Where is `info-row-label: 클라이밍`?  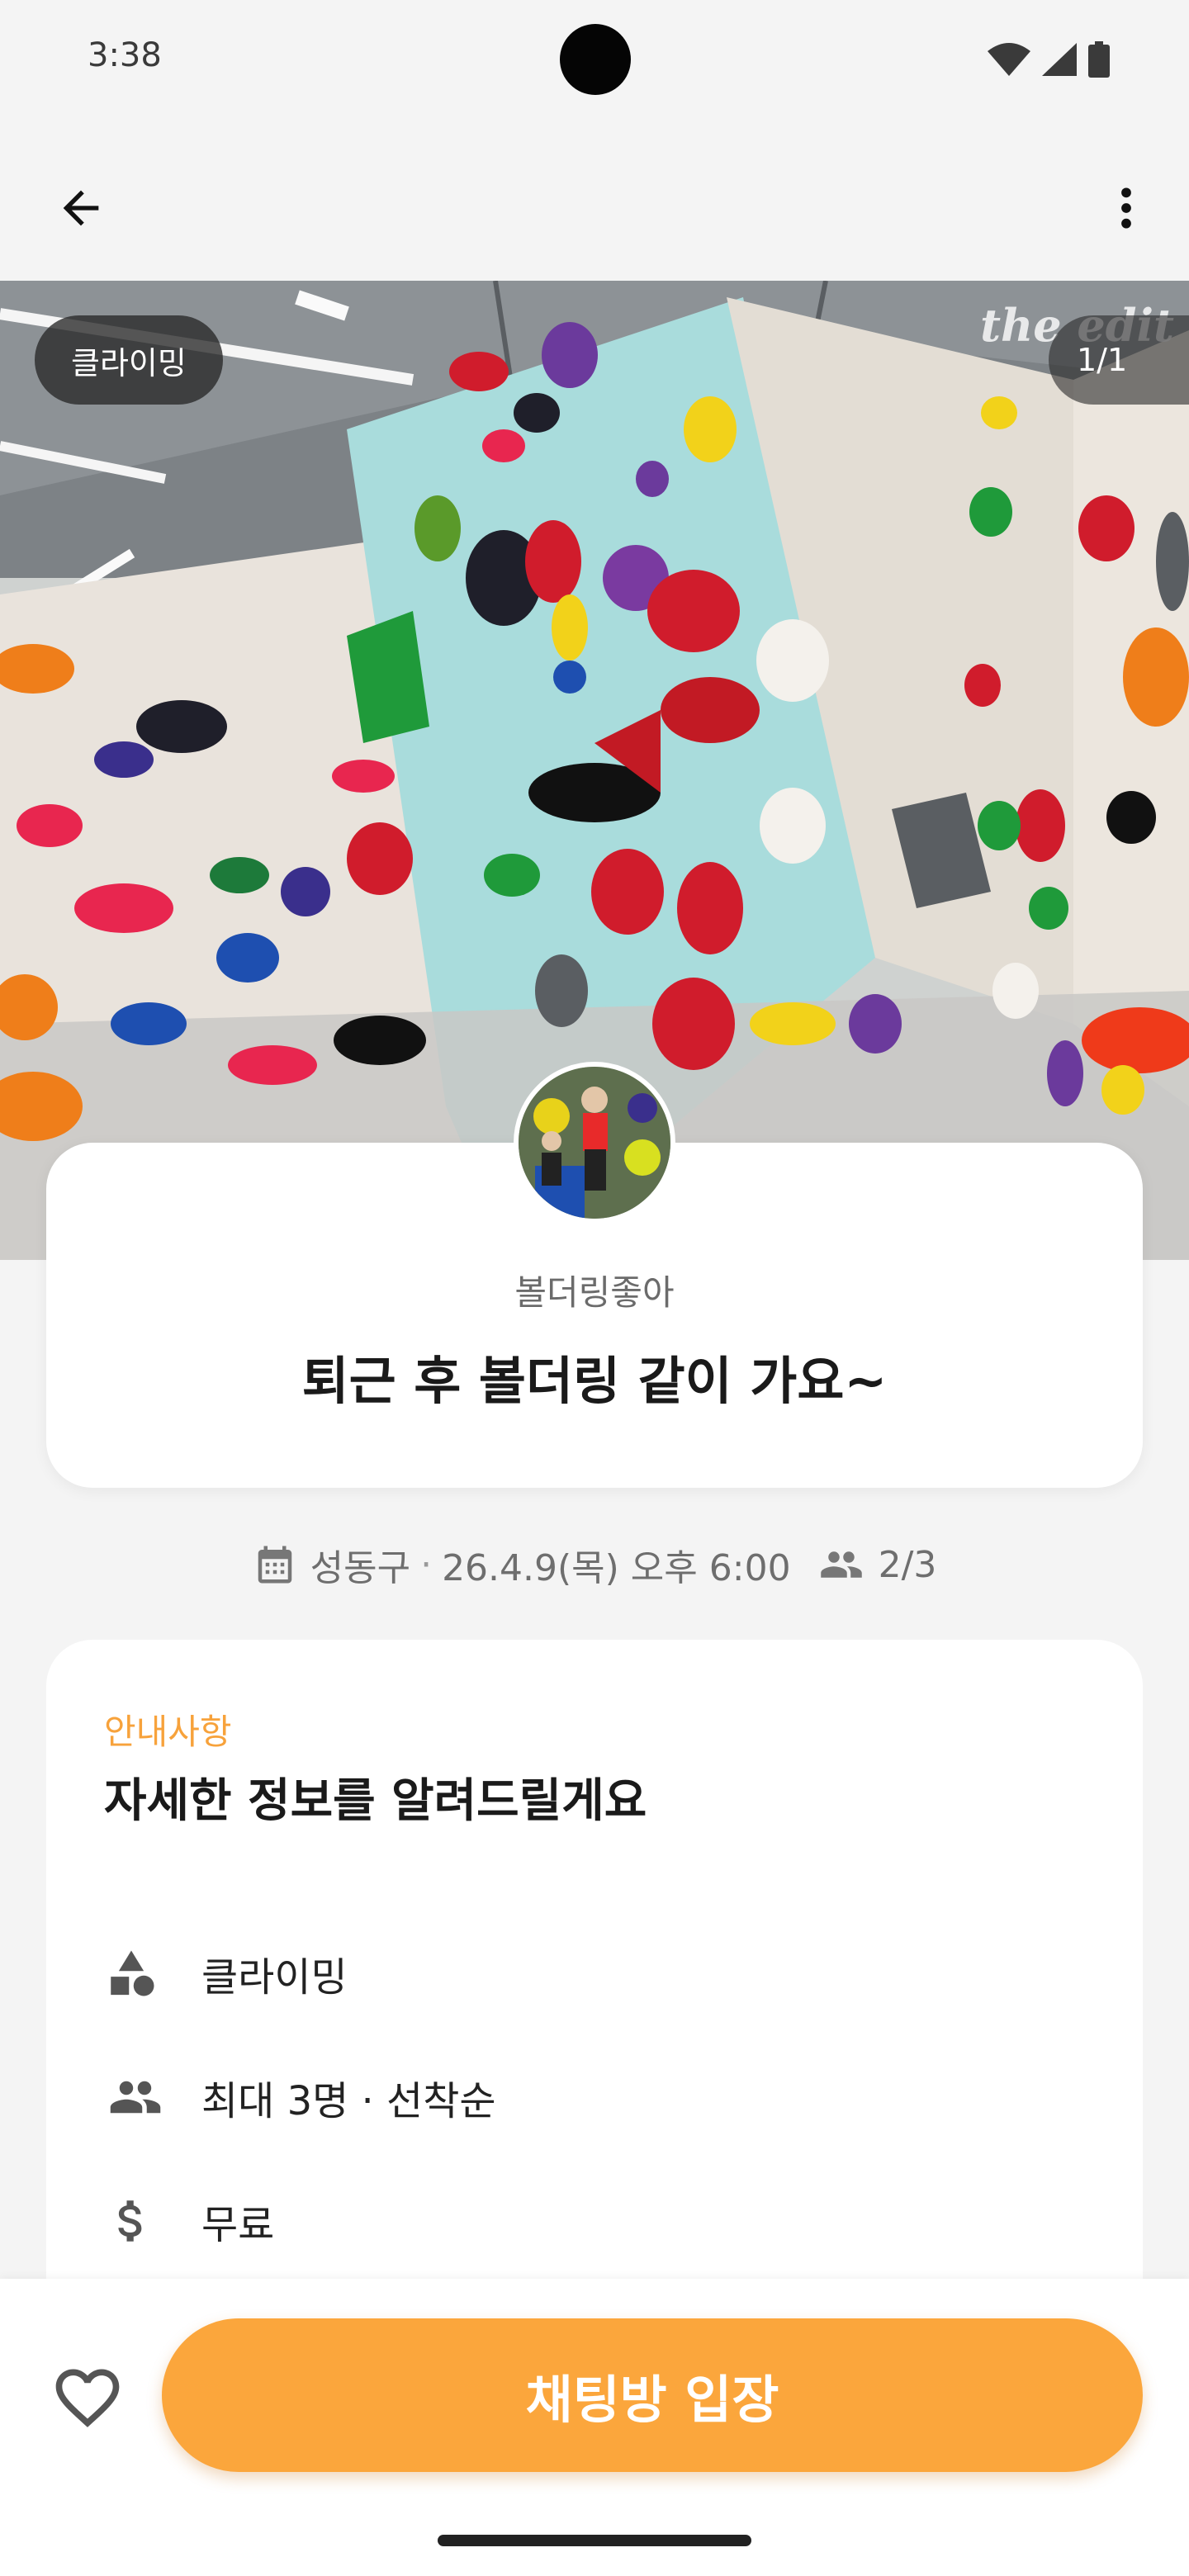 info-row-label: 클라이밍 is located at coordinates (274, 1977).